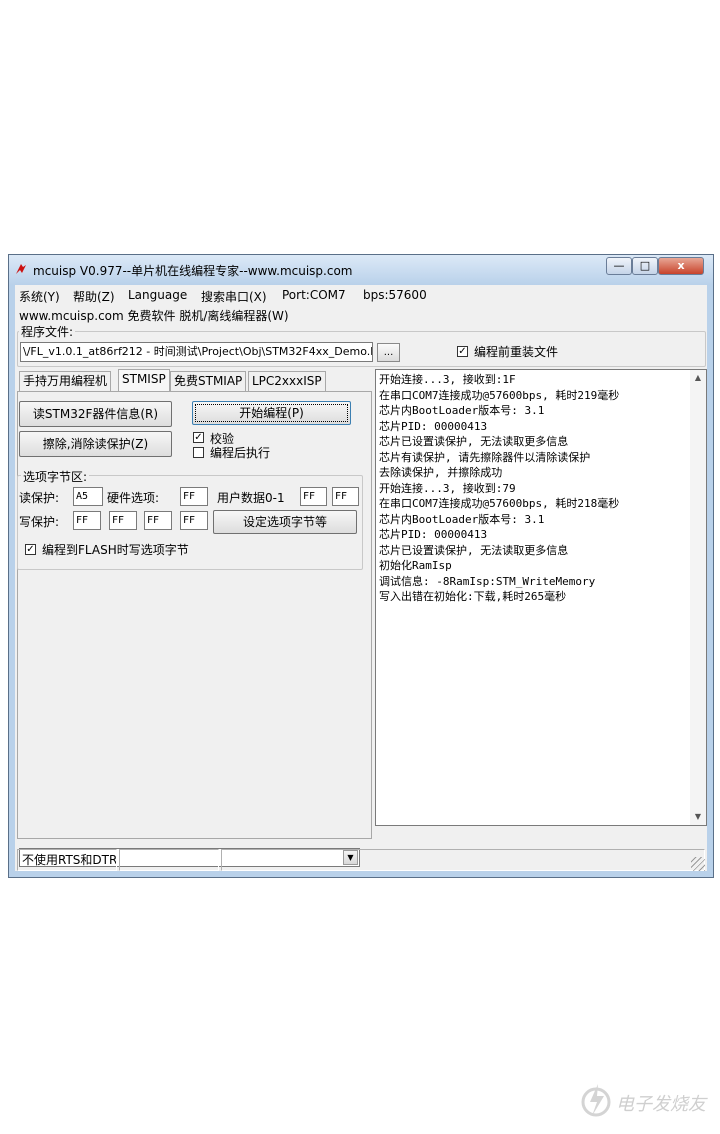 The image size is (720, 1134). What do you see at coordinates (95, 444) in the screenshot?
I see `erase-read-protect-button: 擦除,消除读保护(Z)` at bounding box center [95, 444].